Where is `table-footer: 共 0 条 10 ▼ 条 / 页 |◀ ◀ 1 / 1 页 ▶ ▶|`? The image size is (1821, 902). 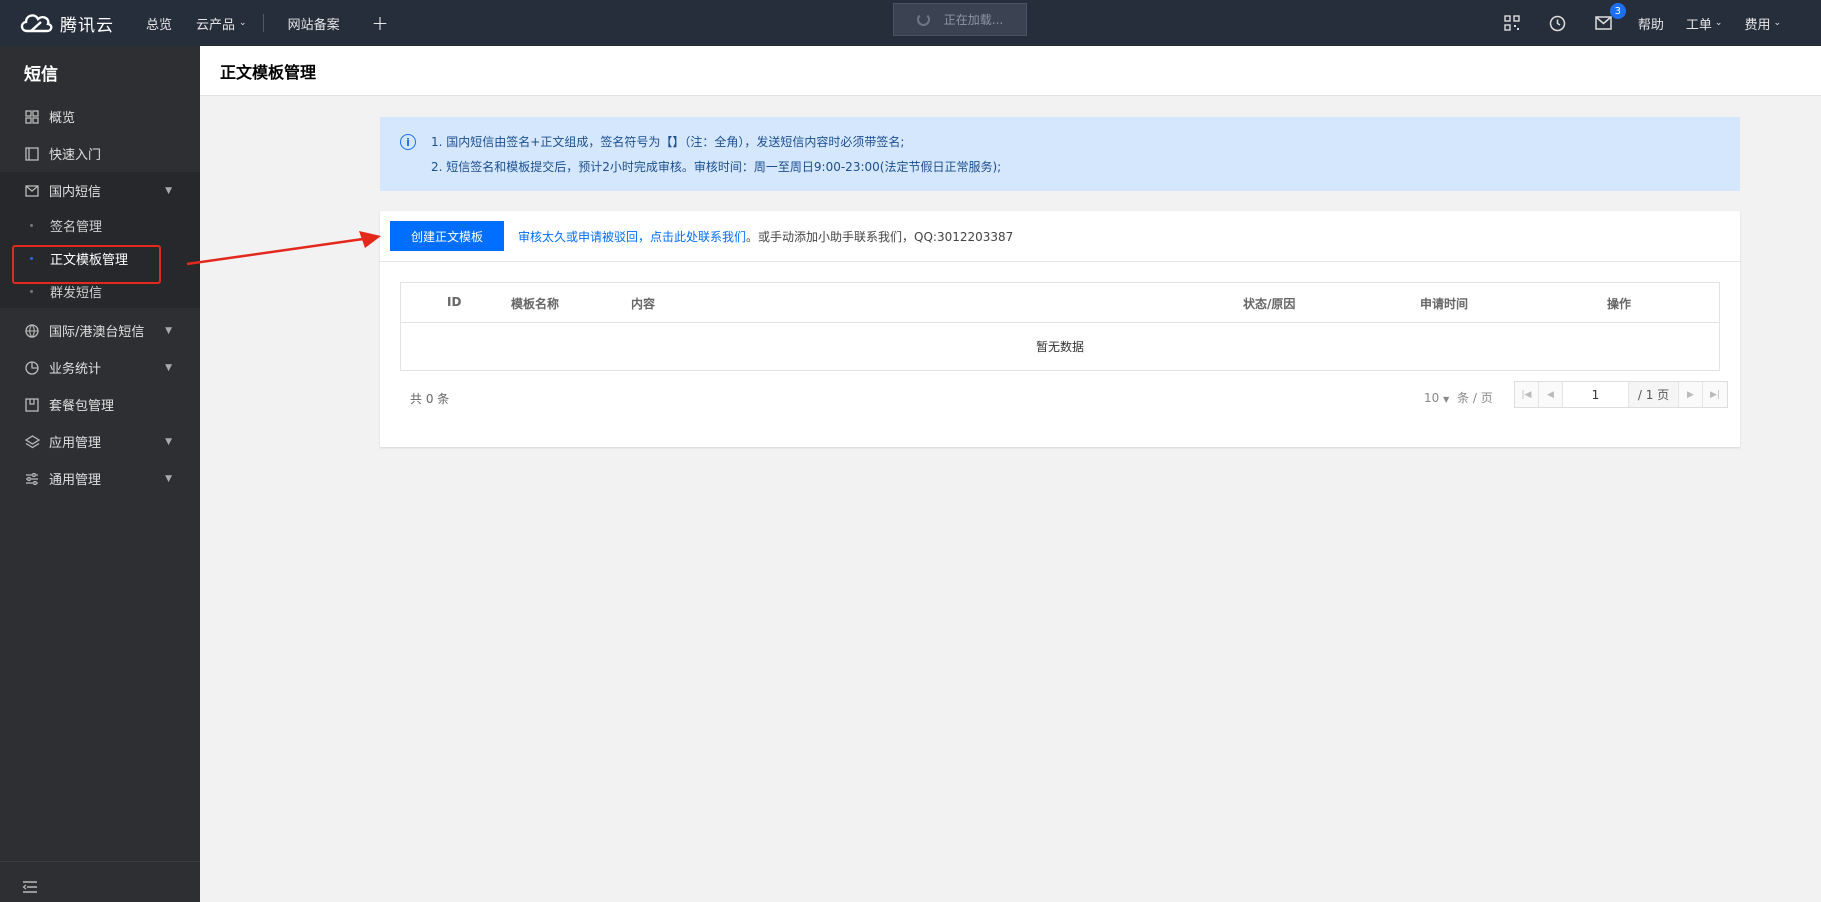
table-footer: 共 0 条 10 ▼ 条 / 页 |◀ ◀ 1 / 1 页 ▶ ▶| is located at coordinates (1064, 396).